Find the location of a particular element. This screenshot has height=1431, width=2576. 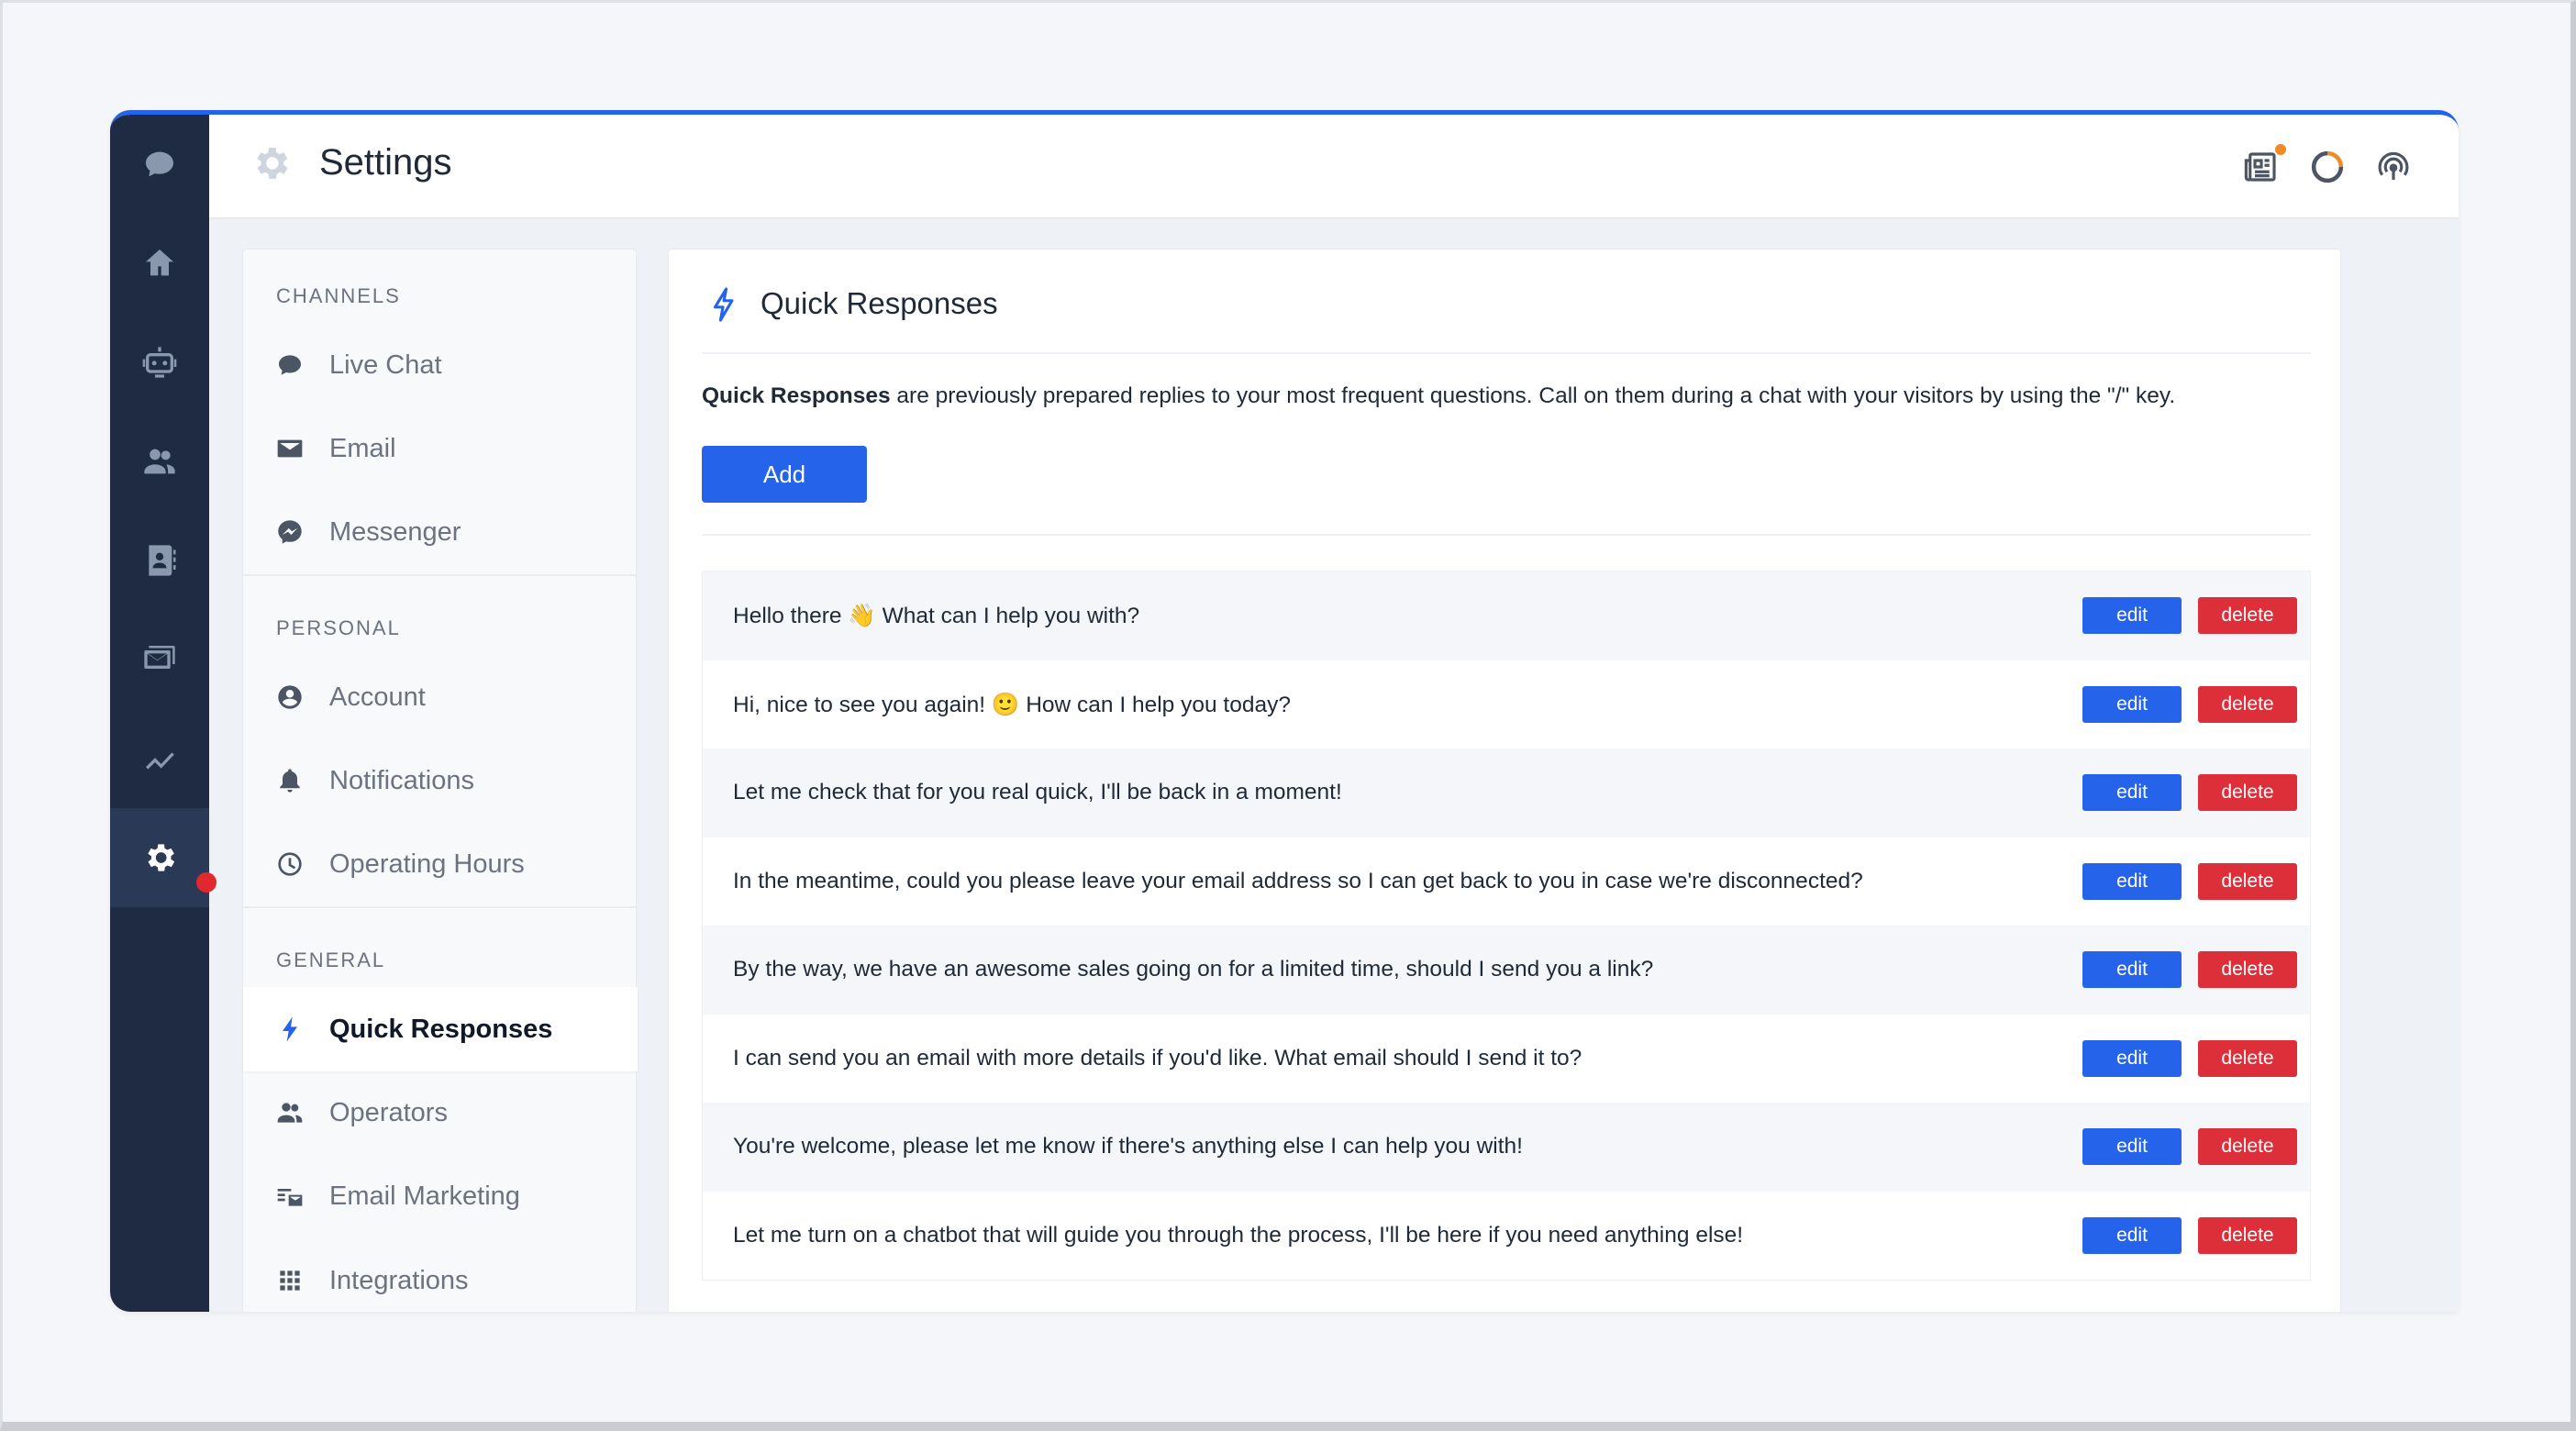

chat-bubble-icon is located at coordinates (289, 365).